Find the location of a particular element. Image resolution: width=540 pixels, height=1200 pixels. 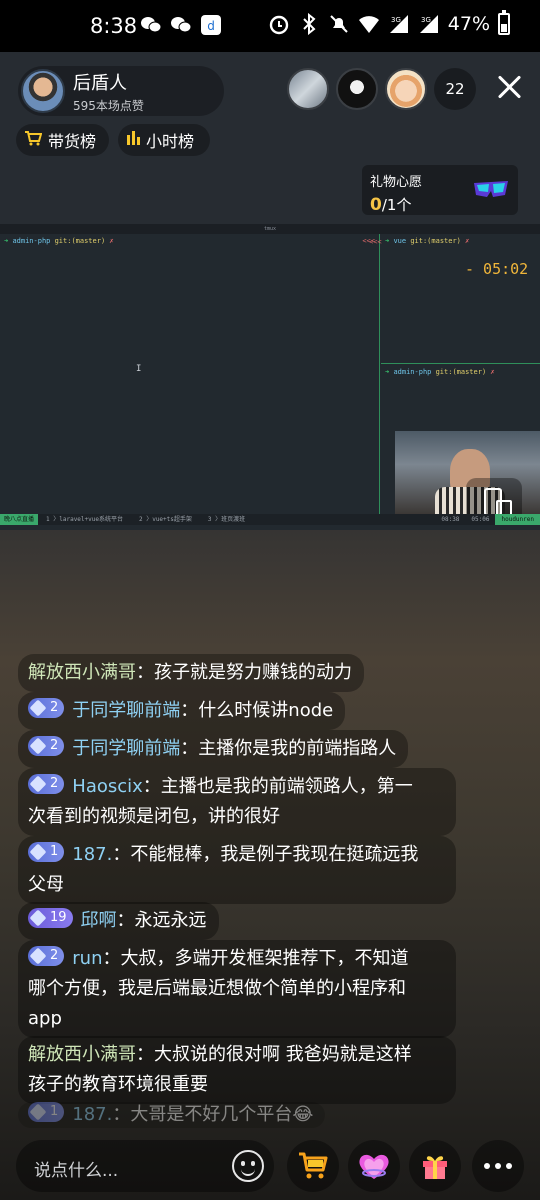

chat-username: run is located at coordinates (87, 958).